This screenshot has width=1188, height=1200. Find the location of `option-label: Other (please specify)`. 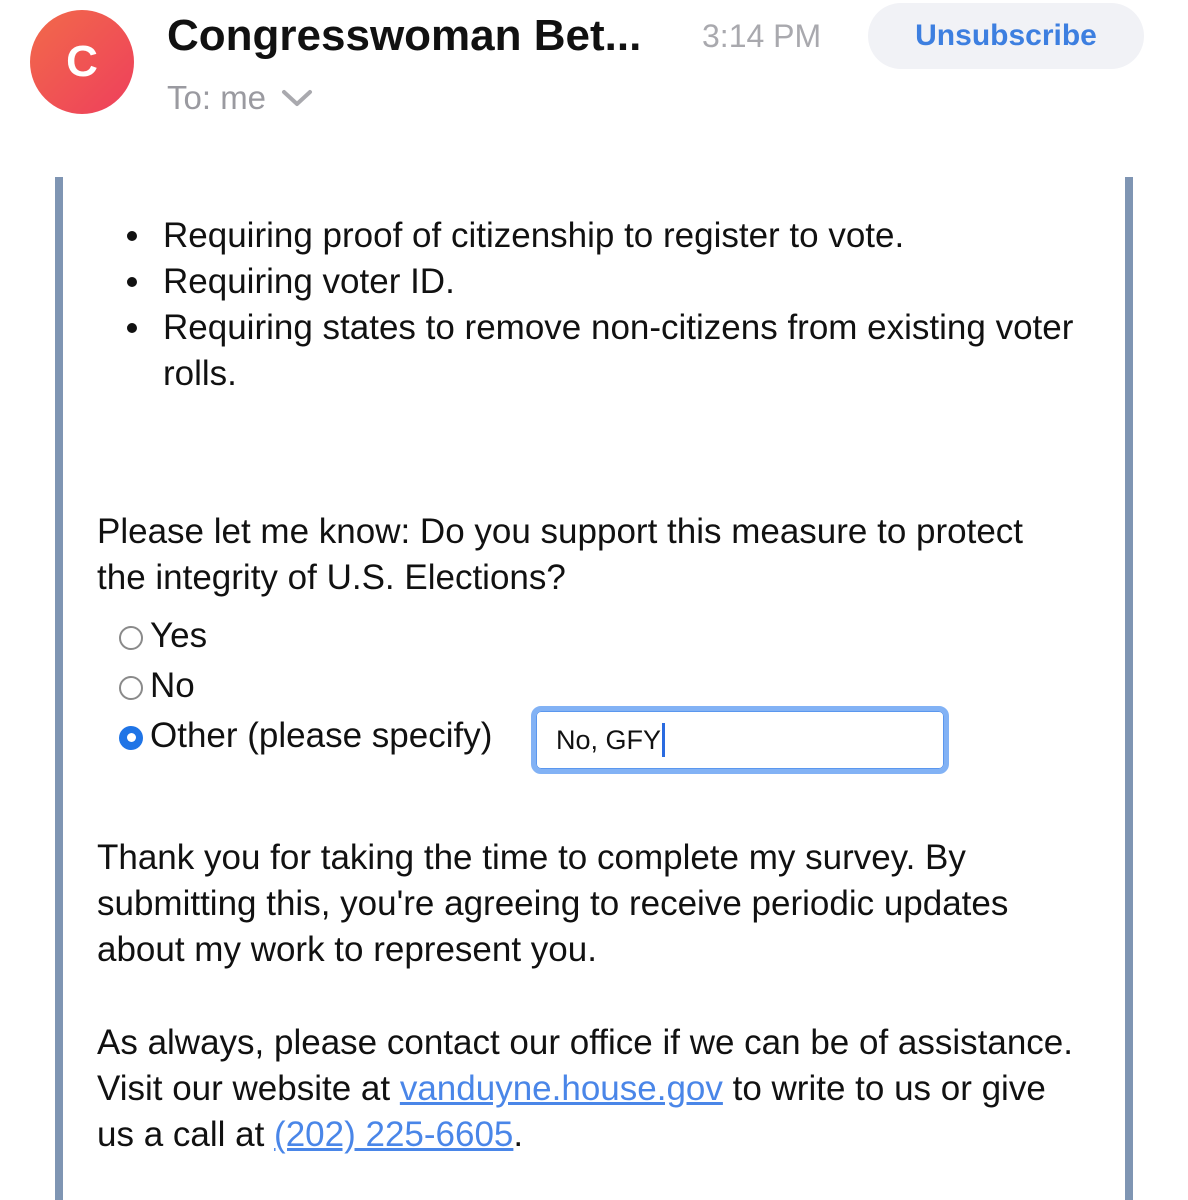

option-label: Other (please specify) is located at coordinates (321, 735).